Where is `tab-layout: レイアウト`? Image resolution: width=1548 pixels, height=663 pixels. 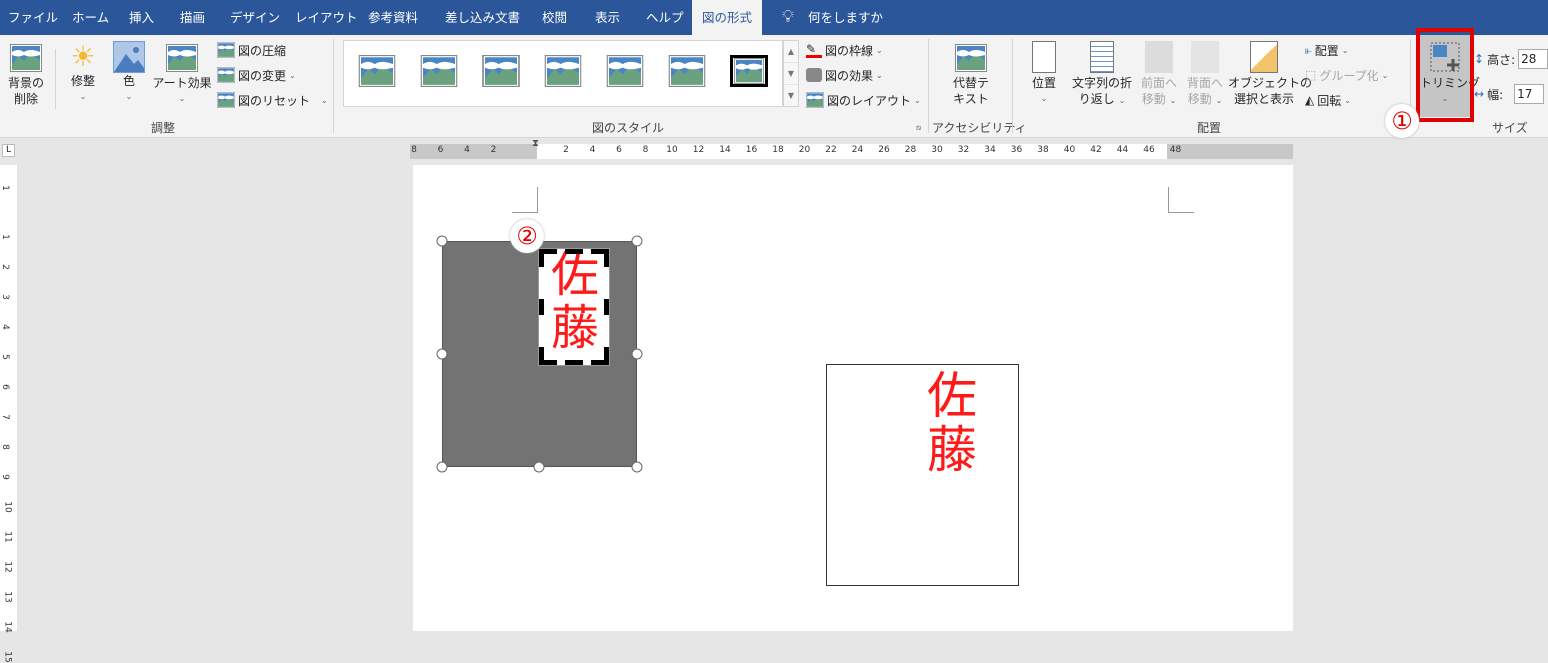
tab-layout: レイアウト is located at coordinates (326, 17).